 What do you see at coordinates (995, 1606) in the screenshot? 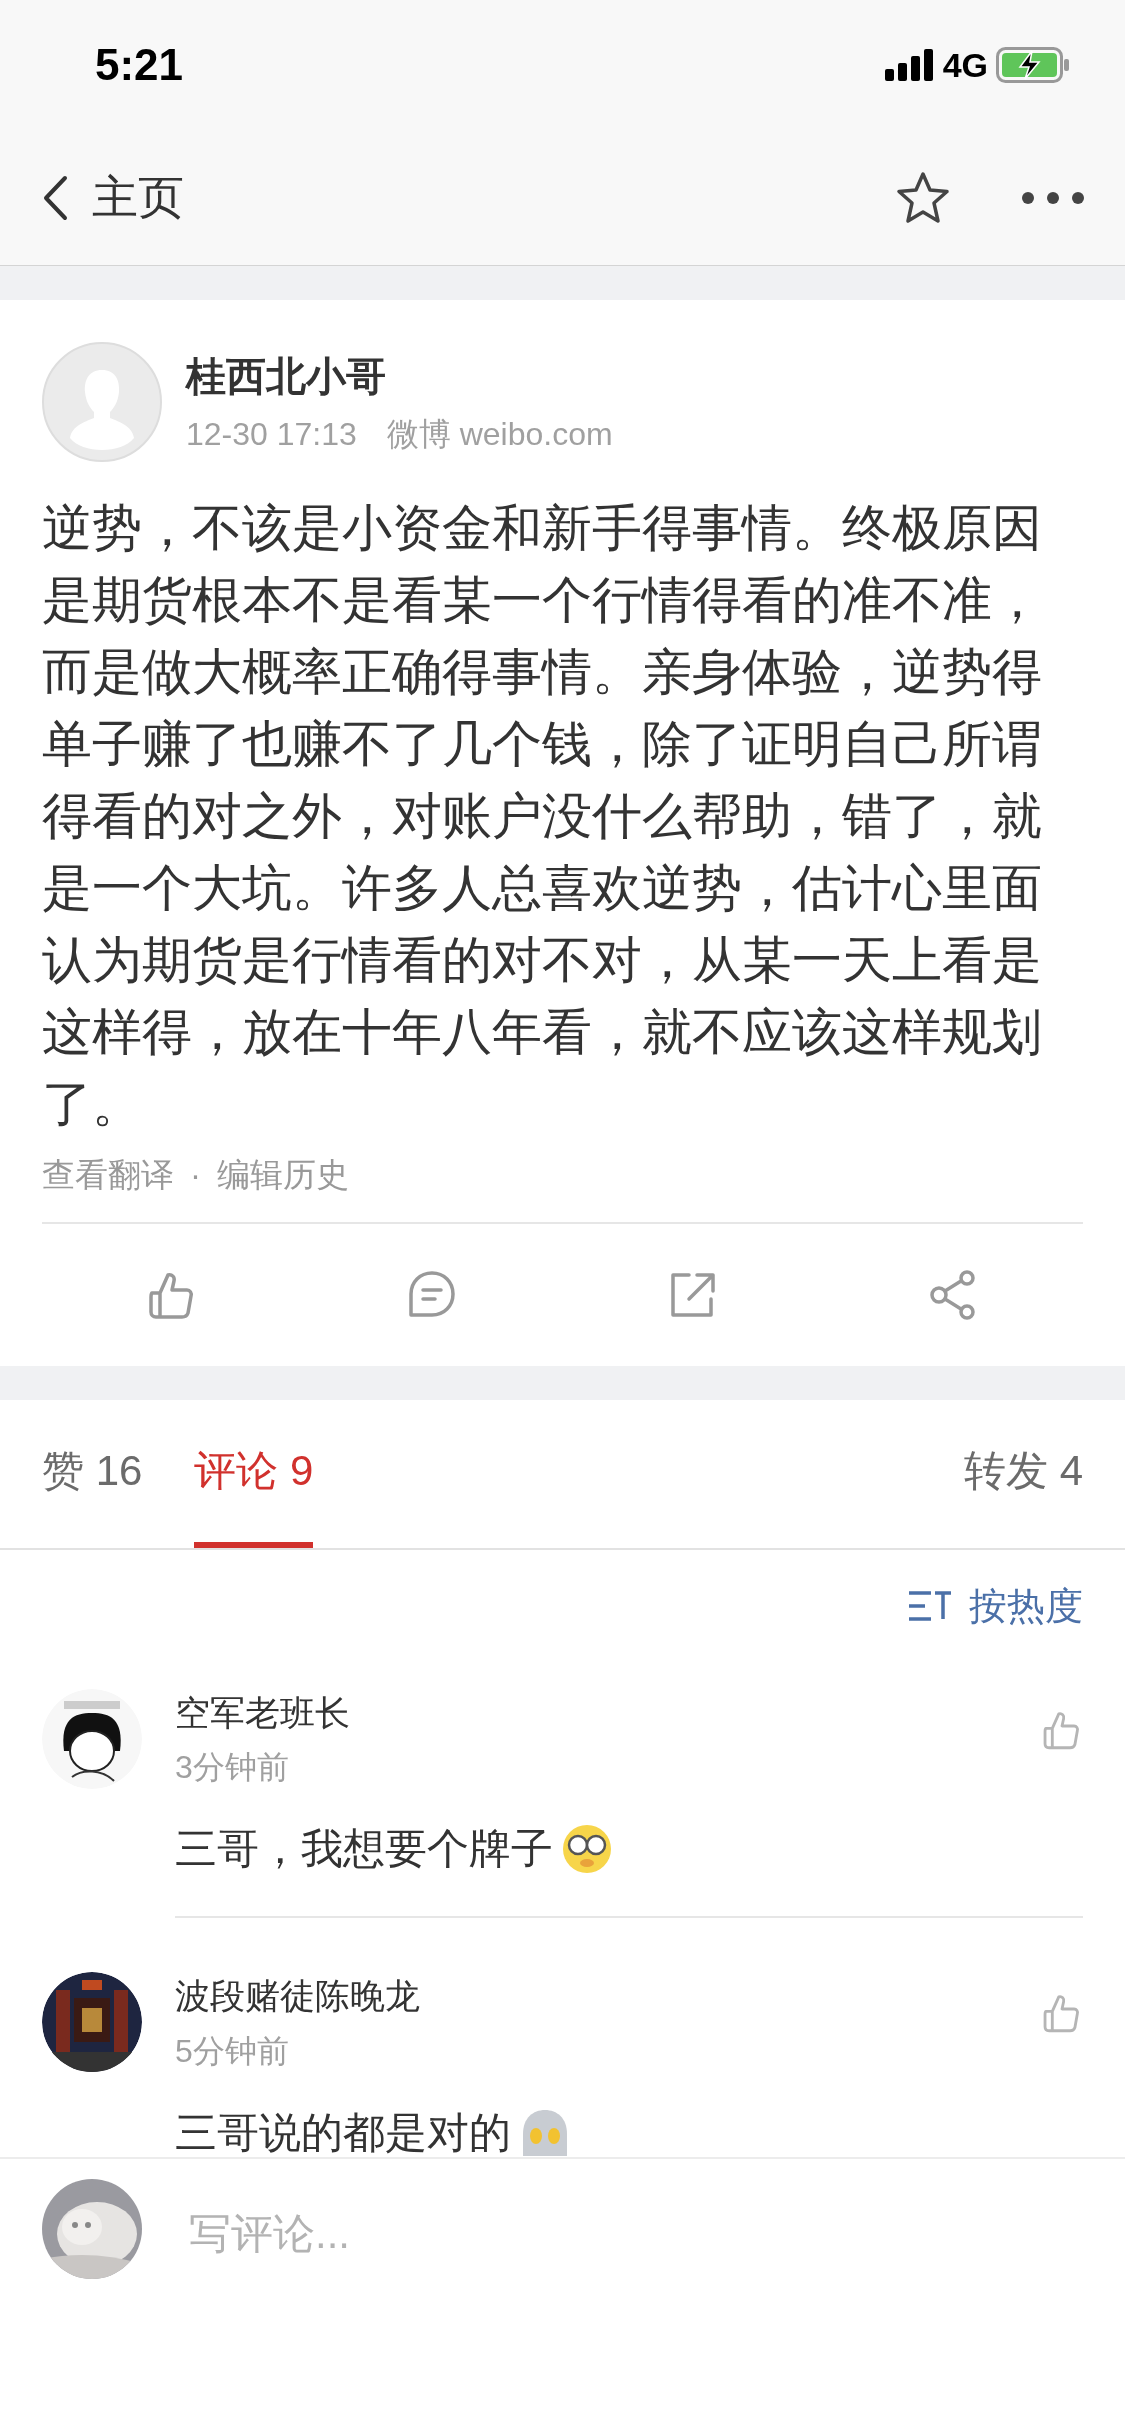
I see `sort-button: 按热度` at bounding box center [995, 1606].